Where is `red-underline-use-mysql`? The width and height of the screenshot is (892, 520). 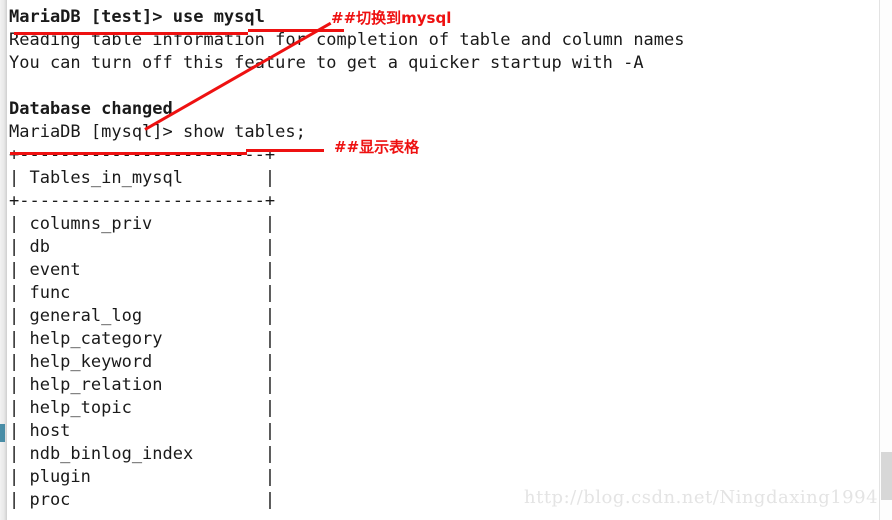
red-underline-use-mysql is located at coordinates (131, 33).